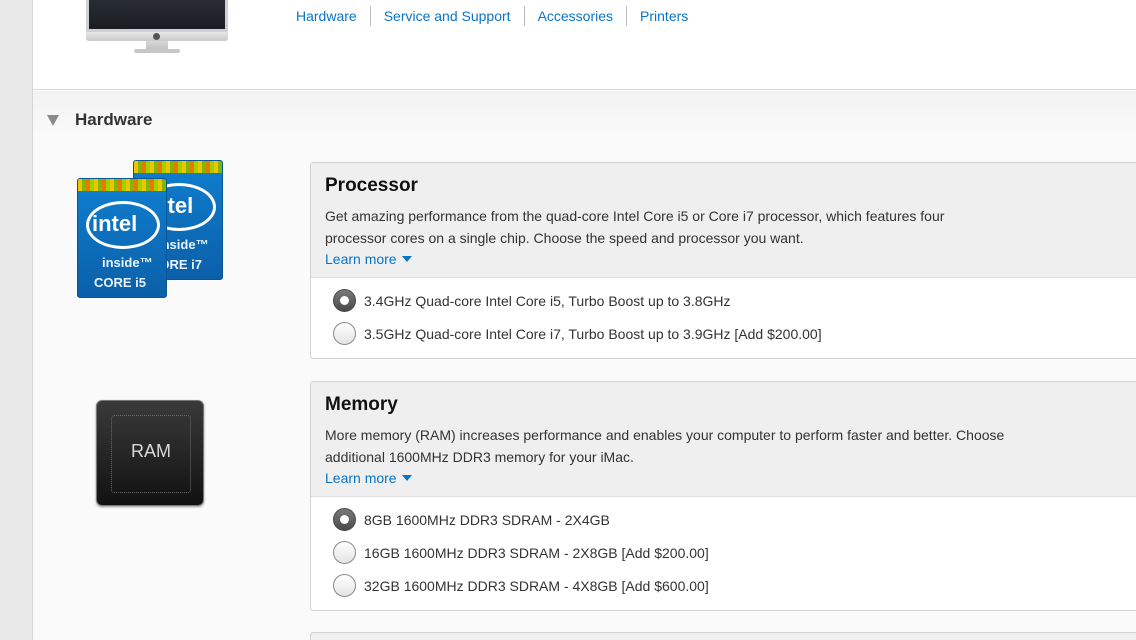 This screenshot has height=640, width=1136. I want to click on processor-learn-more-link: Learn more, so click(368, 259).